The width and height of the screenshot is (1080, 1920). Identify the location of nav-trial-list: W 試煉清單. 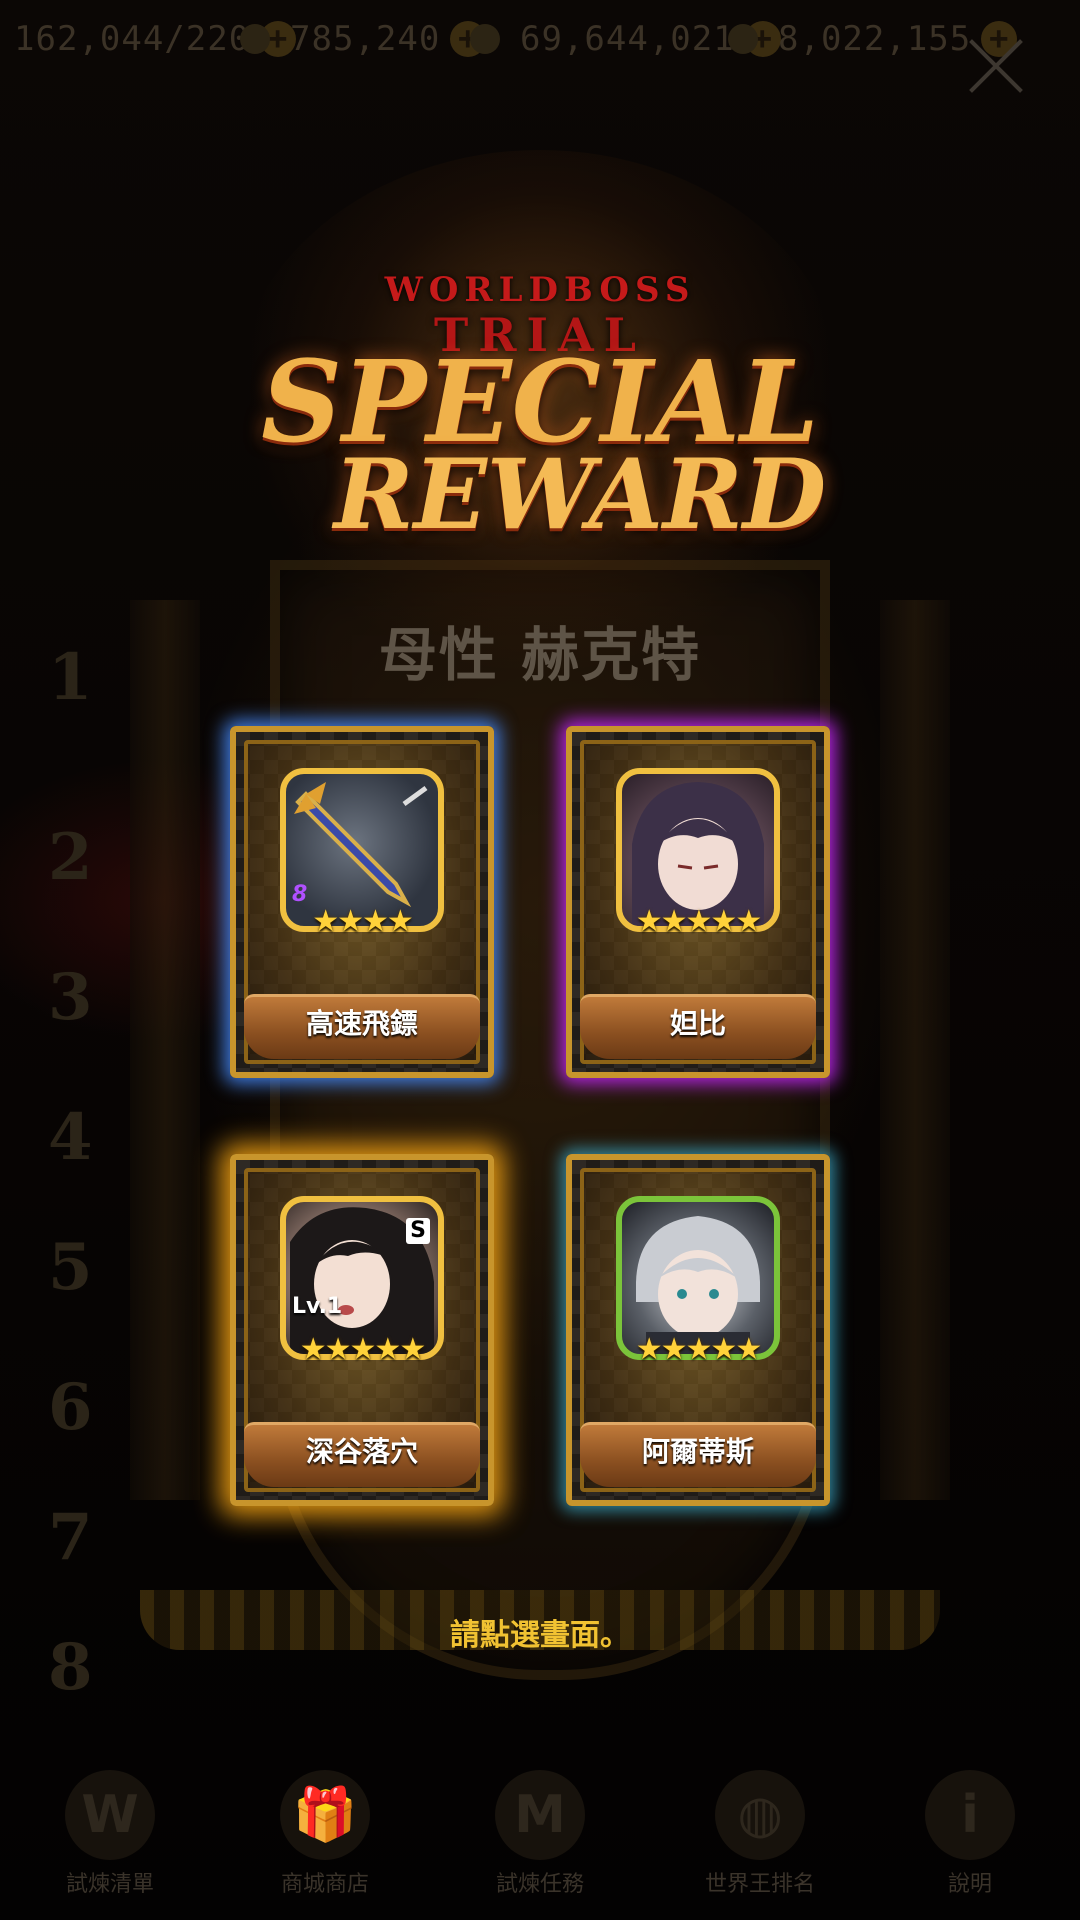
(110, 1834).